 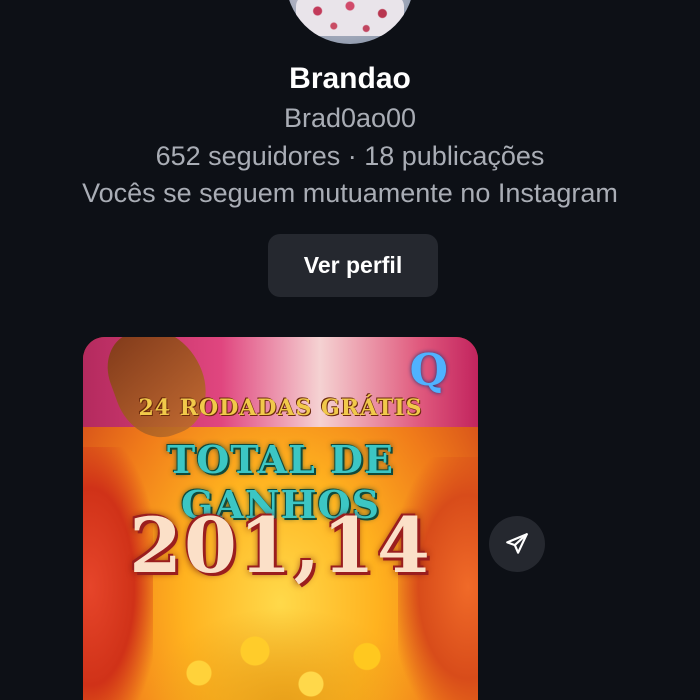 I want to click on profile-name: Brandao, so click(x=350, y=78).